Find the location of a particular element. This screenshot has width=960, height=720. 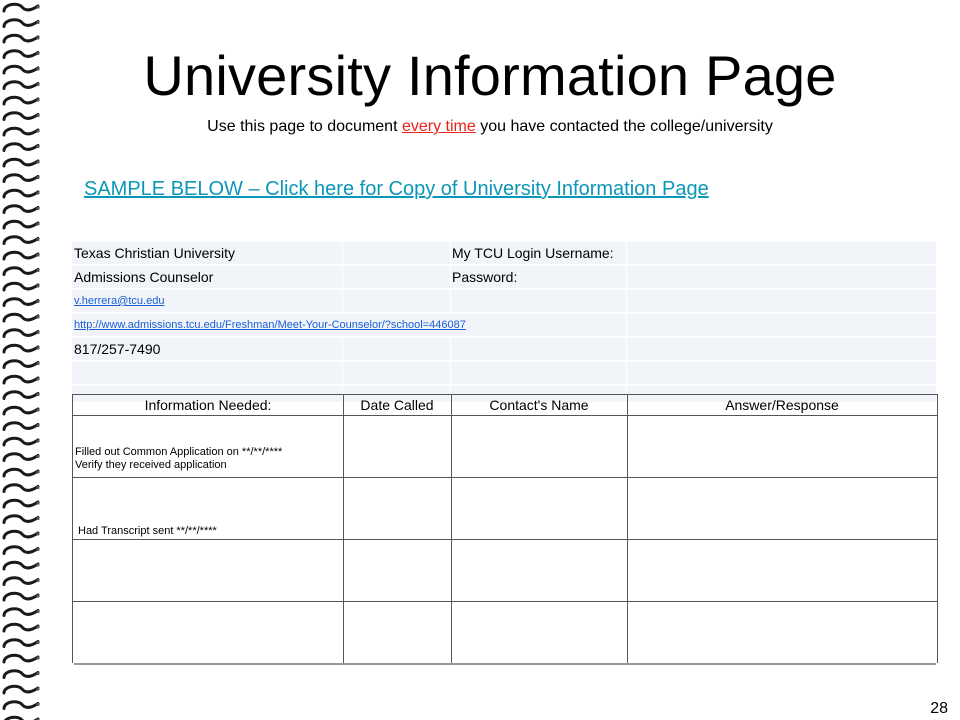

row-2-text: Had Transcript sent **/**/**** is located at coordinates (147, 531).